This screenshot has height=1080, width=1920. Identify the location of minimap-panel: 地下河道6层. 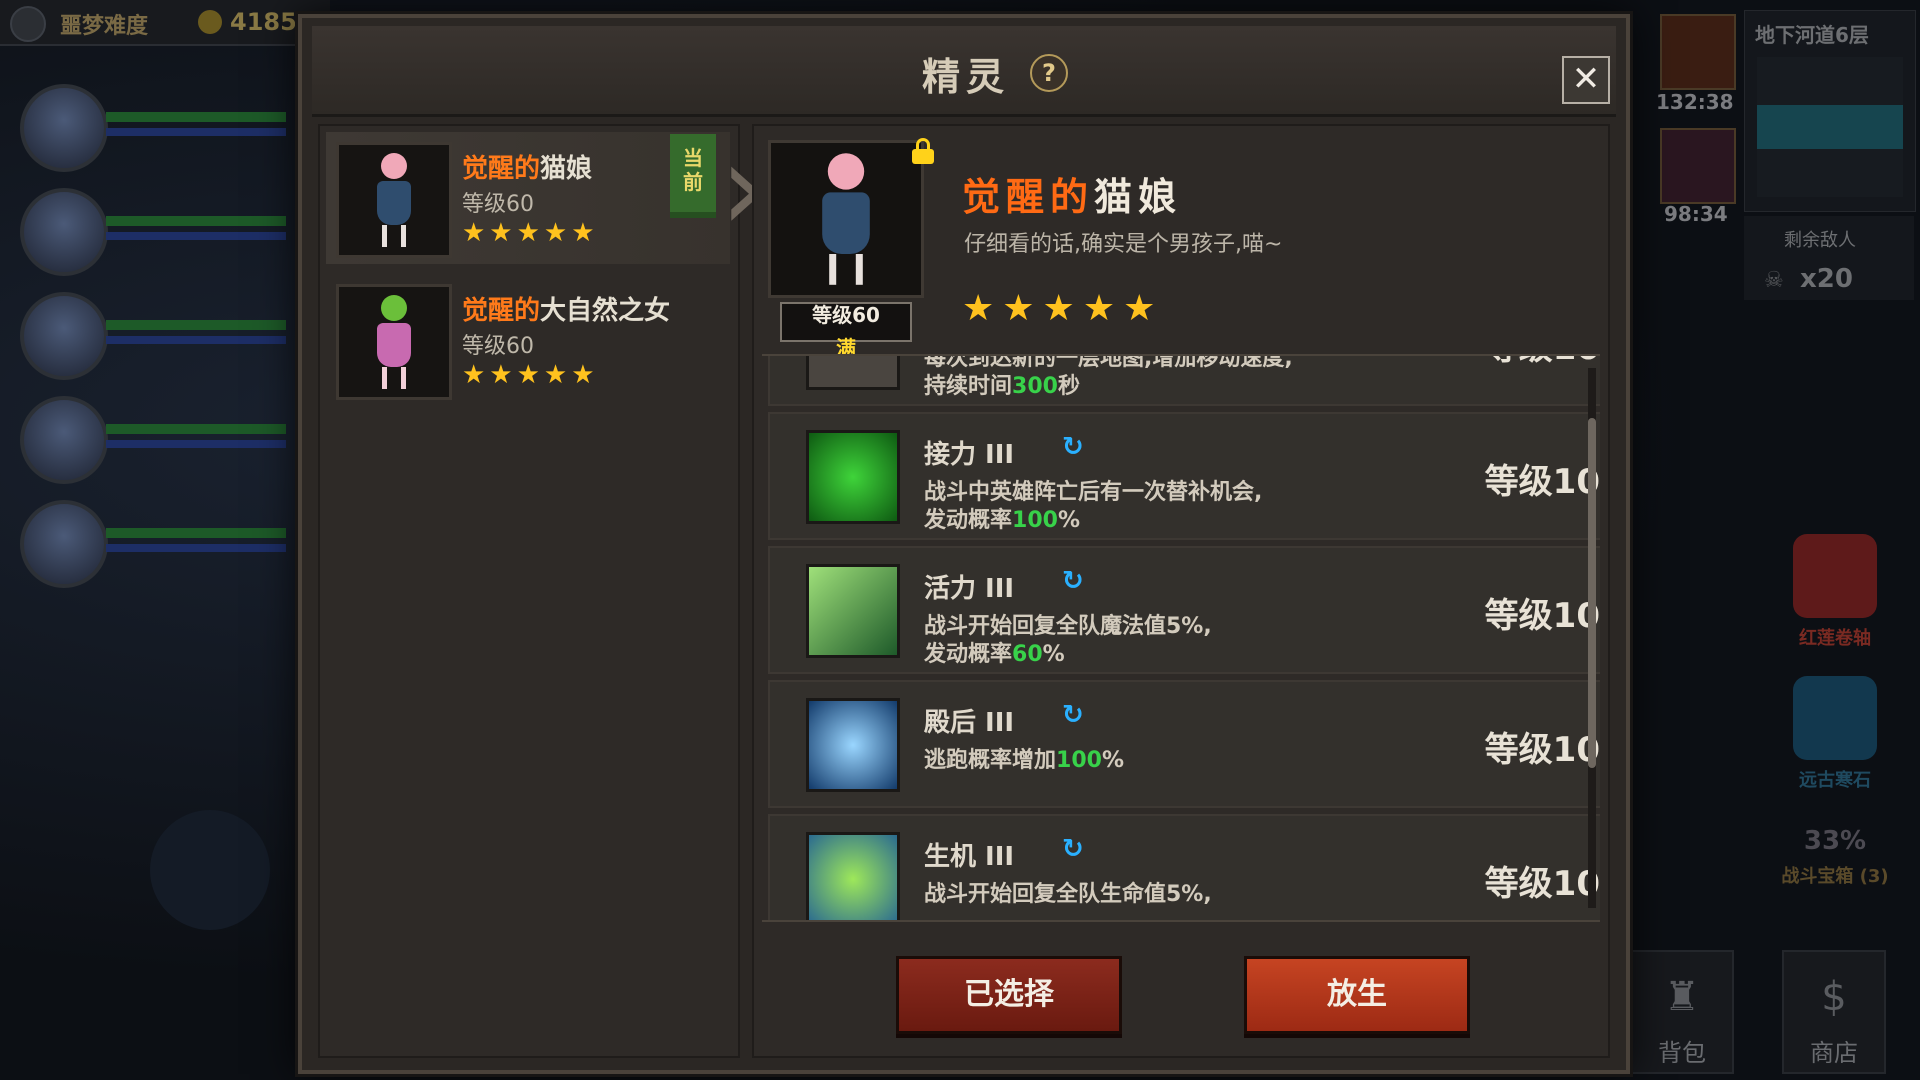
(1830, 111).